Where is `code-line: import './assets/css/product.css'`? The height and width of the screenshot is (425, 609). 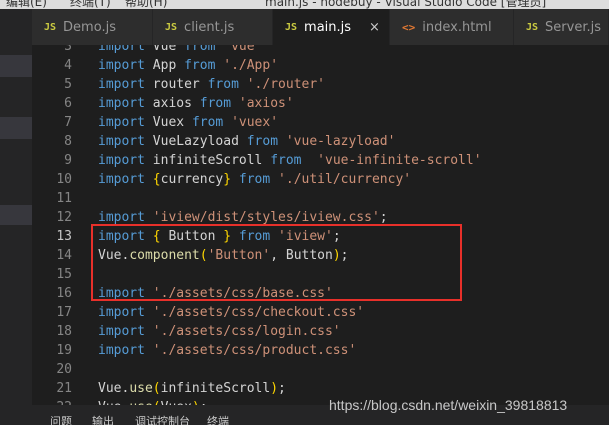
code-line: import './assets/css/product.css' is located at coordinates (227, 350).